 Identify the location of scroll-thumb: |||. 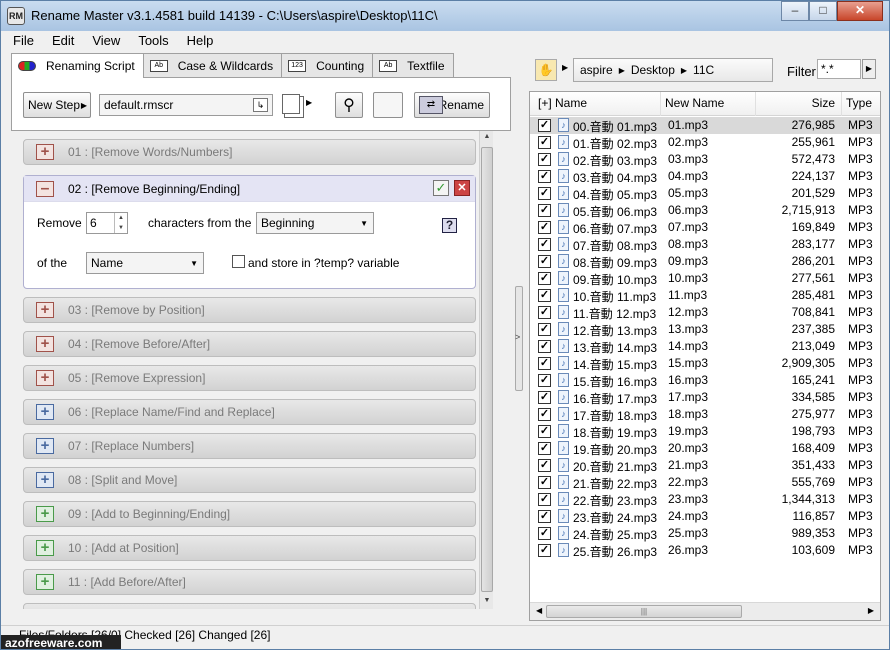
(644, 611).